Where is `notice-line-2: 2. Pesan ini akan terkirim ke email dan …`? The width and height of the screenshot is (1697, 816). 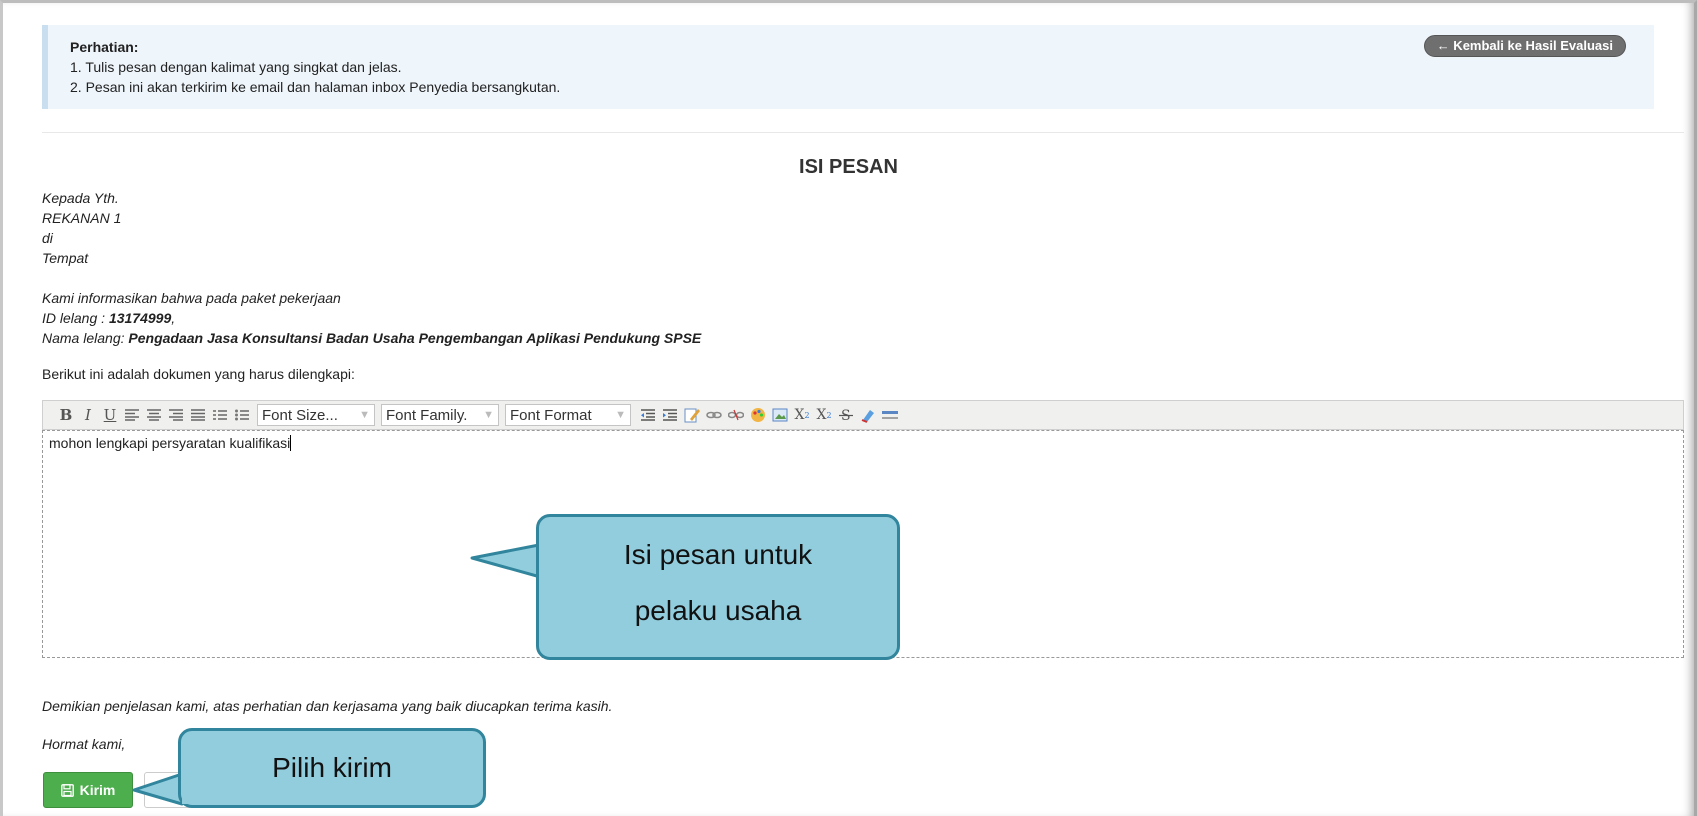
notice-line-2: 2. Pesan ini akan terkirim ke email dan … is located at coordinates (315, 87).